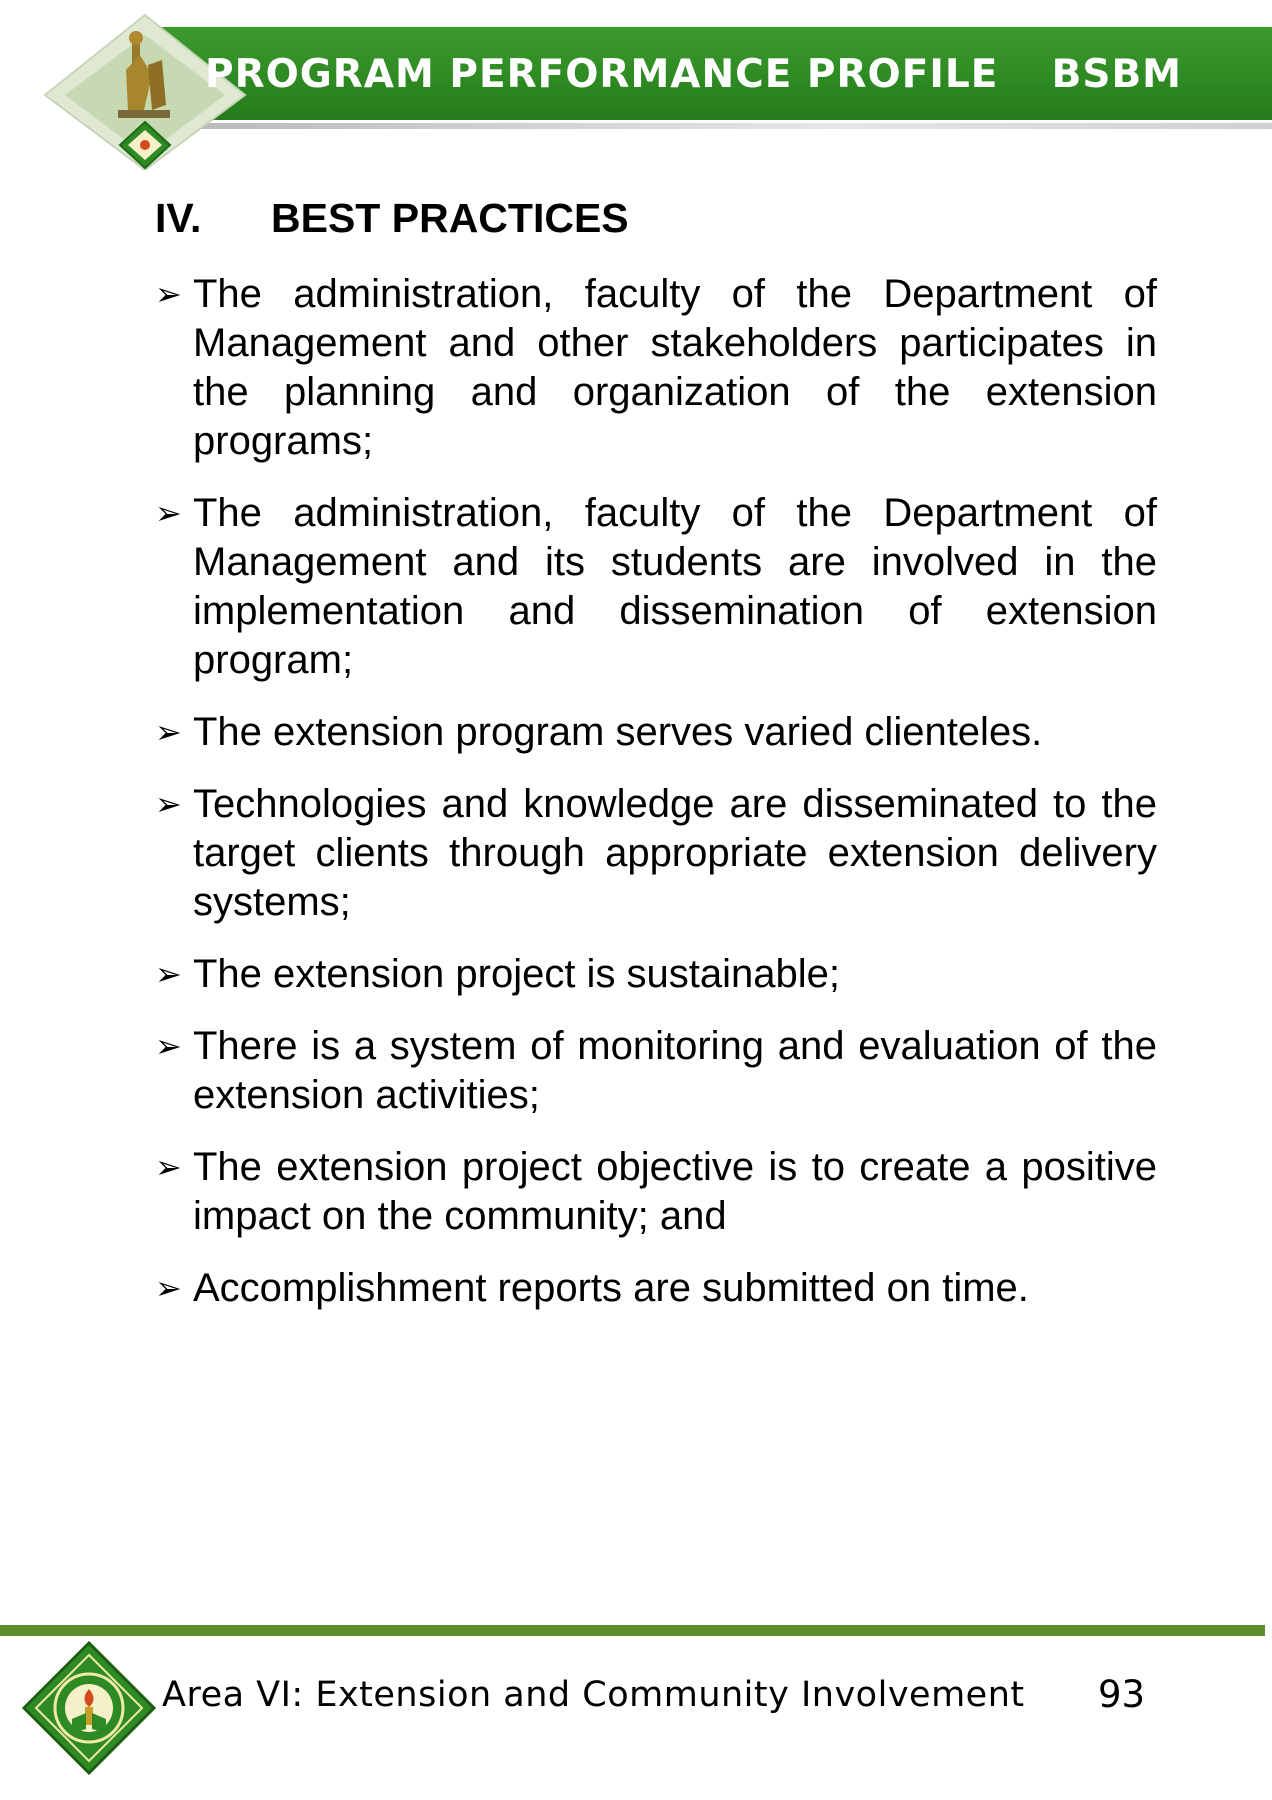 The image size is (1272, 1800). What do you see at coordinates (602, 74) in the screenshot?
I see `document-header-title: PROGRAM PERFORMANCE PROFILE` at bounding box center [602, 74].